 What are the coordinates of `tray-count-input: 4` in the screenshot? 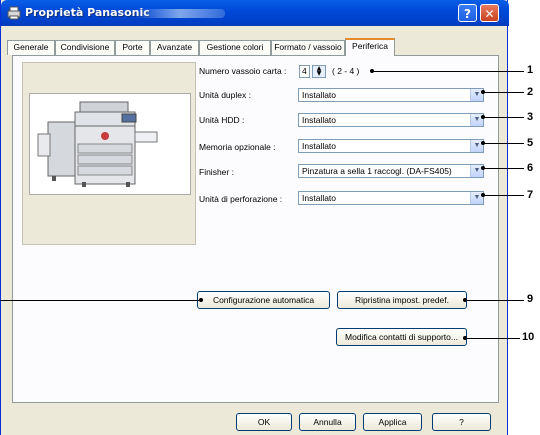 It's located at (304, 71).